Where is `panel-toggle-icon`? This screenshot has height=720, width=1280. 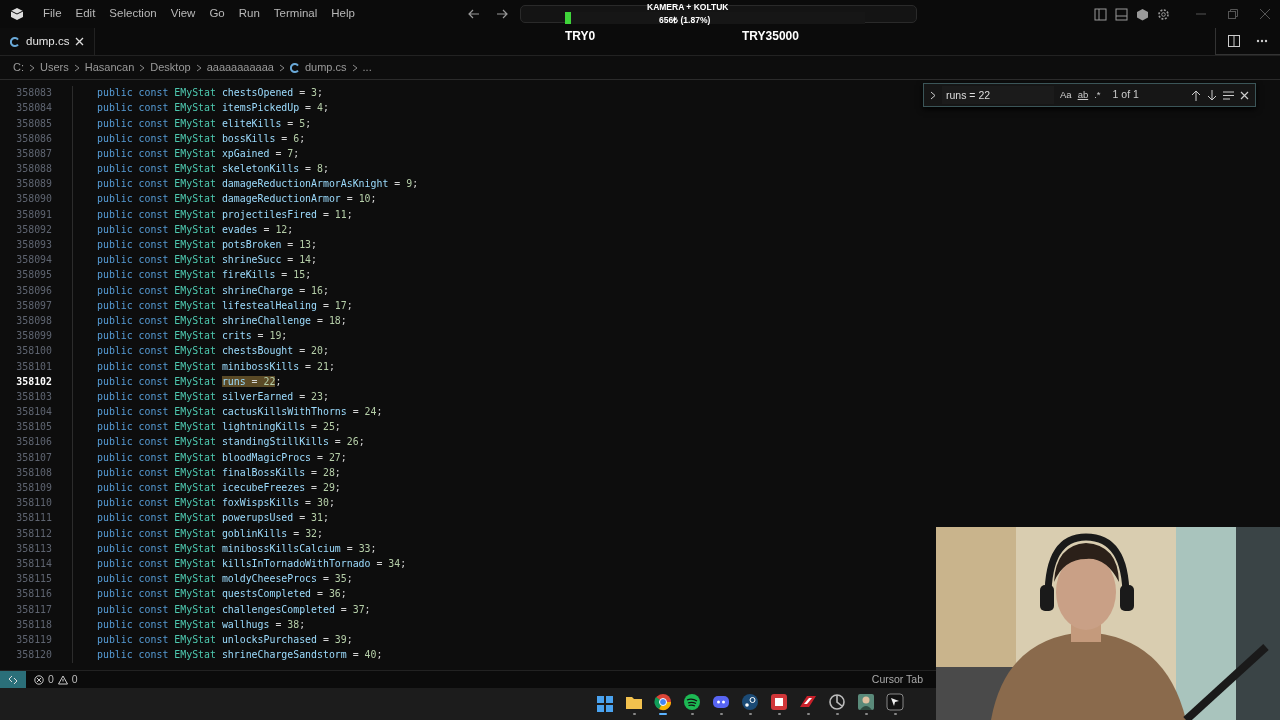
panel-toggle-icon is located at coordinates (1121, 14).